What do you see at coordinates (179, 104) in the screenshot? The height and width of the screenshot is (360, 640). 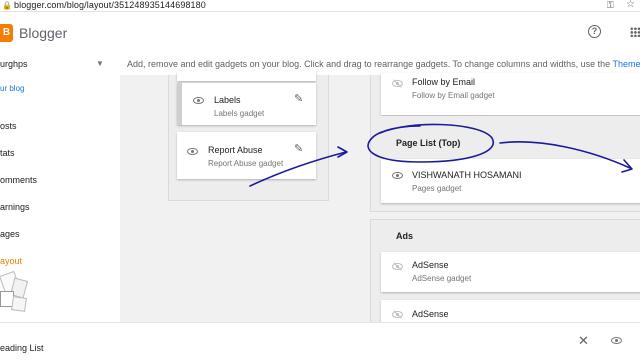 I see `drag-handle` at bounding box center [179, 104].